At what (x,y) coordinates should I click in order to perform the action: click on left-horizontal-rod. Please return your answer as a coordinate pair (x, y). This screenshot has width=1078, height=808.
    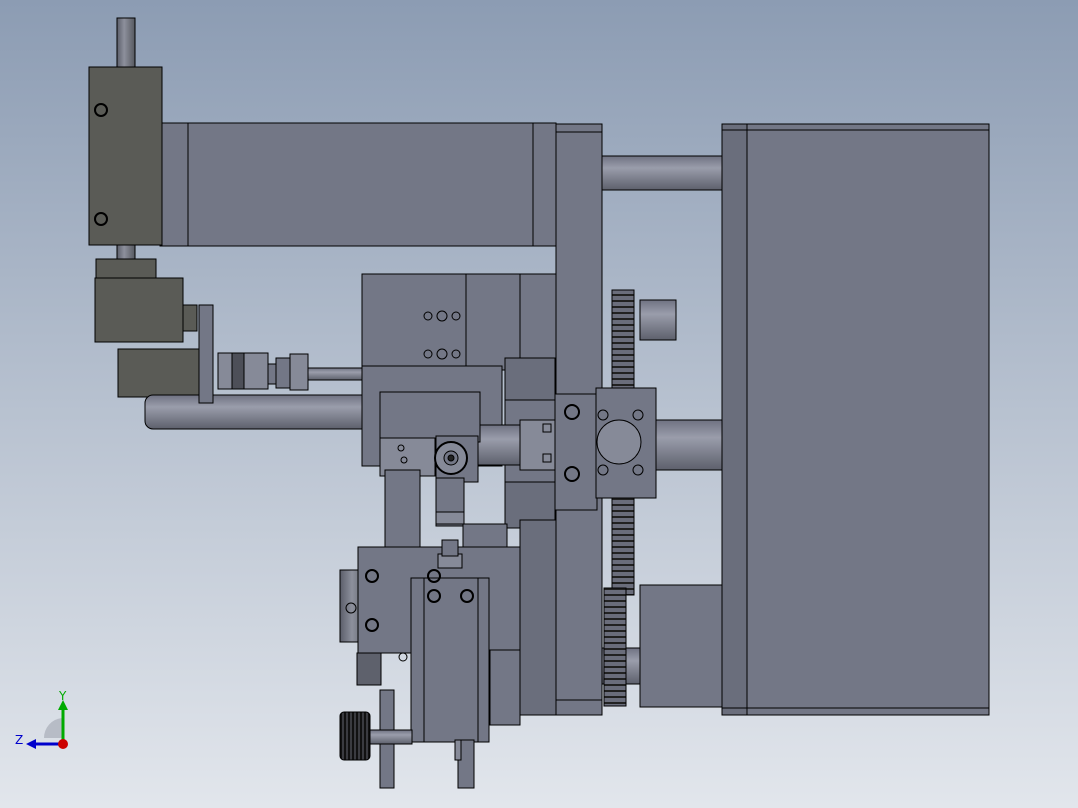
    Looking at the image, I should click on (260, 412).